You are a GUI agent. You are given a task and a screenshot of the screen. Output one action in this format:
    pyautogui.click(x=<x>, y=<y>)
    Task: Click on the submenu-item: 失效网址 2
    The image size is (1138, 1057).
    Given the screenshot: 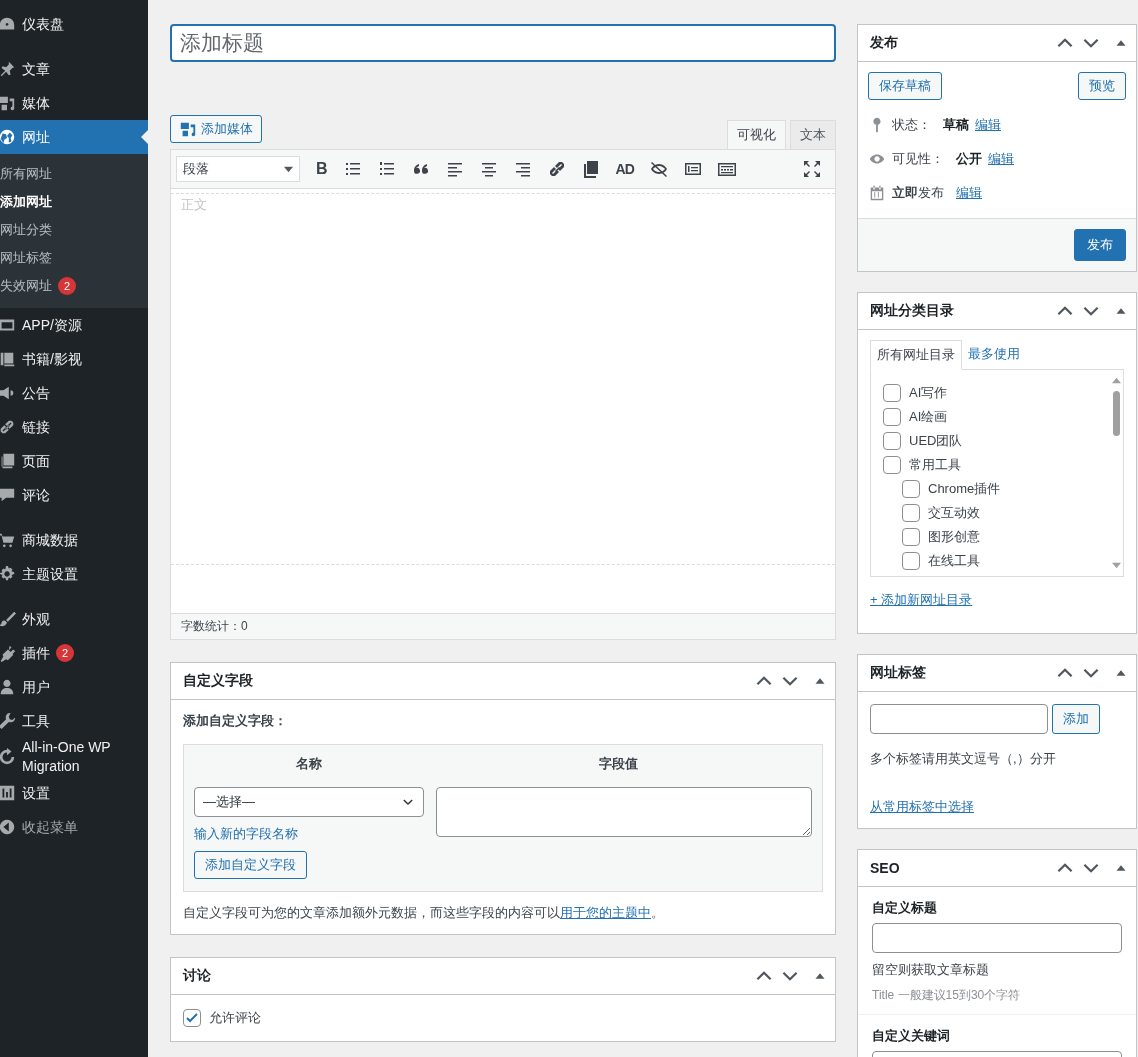 What is the action you would take?
    pyautogui.click(x=74, y=286)
    